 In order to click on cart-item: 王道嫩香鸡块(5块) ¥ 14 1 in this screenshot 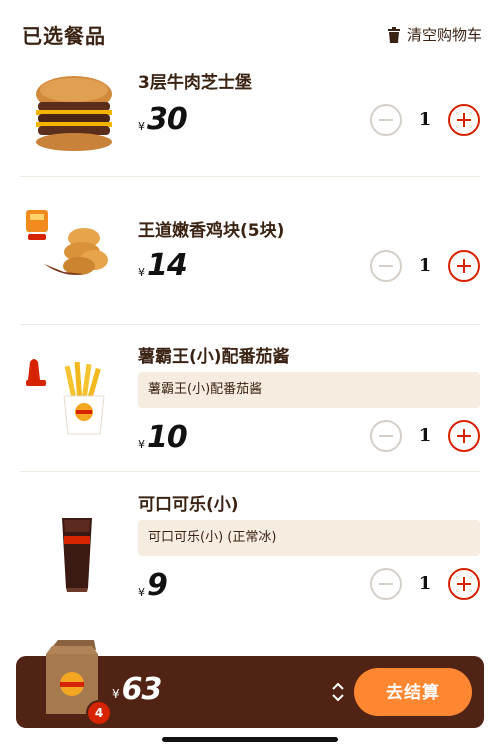, I will do `click(250, 264)`.